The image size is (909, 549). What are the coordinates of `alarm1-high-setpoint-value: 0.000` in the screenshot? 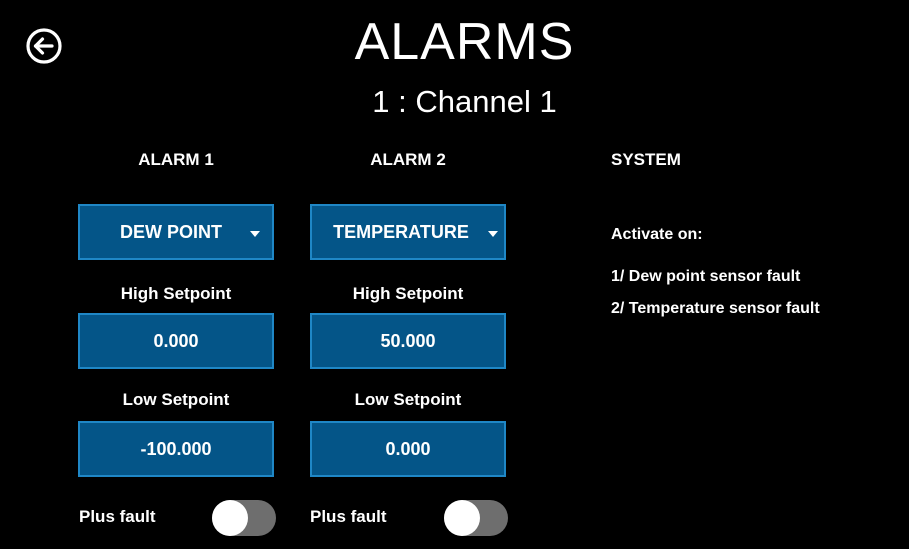 It's located at (176, 340).